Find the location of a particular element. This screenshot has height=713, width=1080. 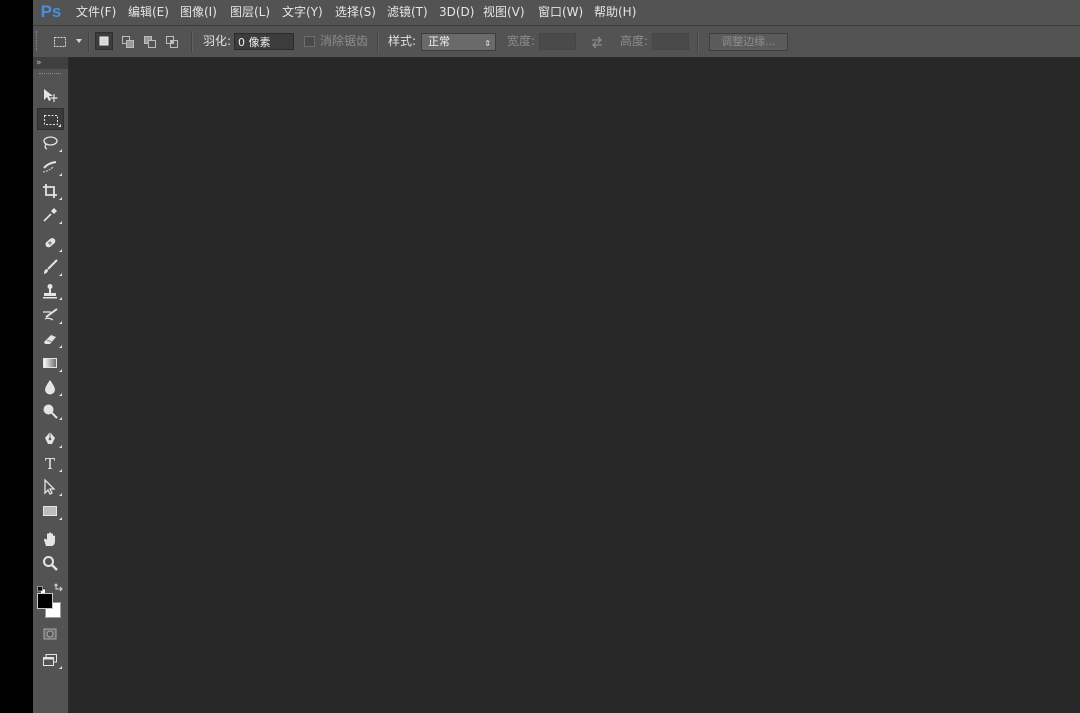

add-to-selection-button is located at coordinates (128, 41).